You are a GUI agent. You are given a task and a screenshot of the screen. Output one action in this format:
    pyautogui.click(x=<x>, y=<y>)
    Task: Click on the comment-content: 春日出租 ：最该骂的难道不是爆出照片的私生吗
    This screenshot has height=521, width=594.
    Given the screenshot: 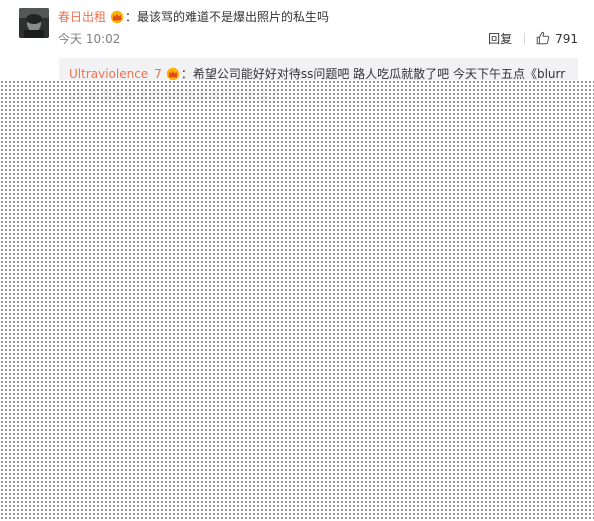 What is the action you would take?
    pyautogui.click(x=193, y=17)
    